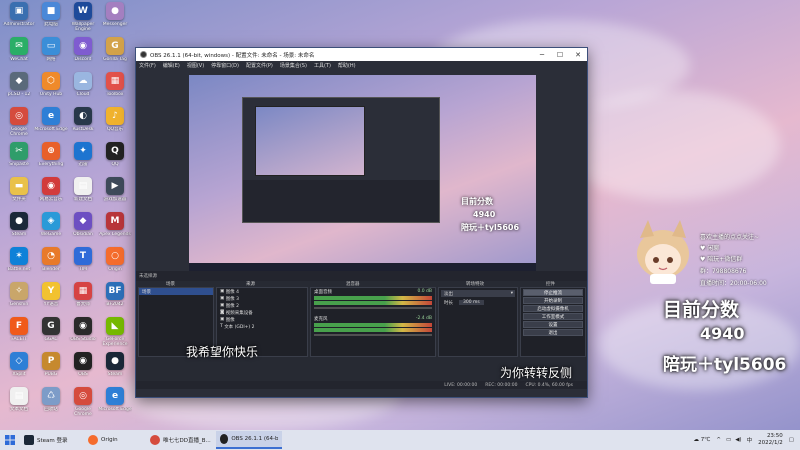 This screenshot has height=450, width=800. I want to click on desktop-shortcut-label: QQ音乐, so click(115, 129).